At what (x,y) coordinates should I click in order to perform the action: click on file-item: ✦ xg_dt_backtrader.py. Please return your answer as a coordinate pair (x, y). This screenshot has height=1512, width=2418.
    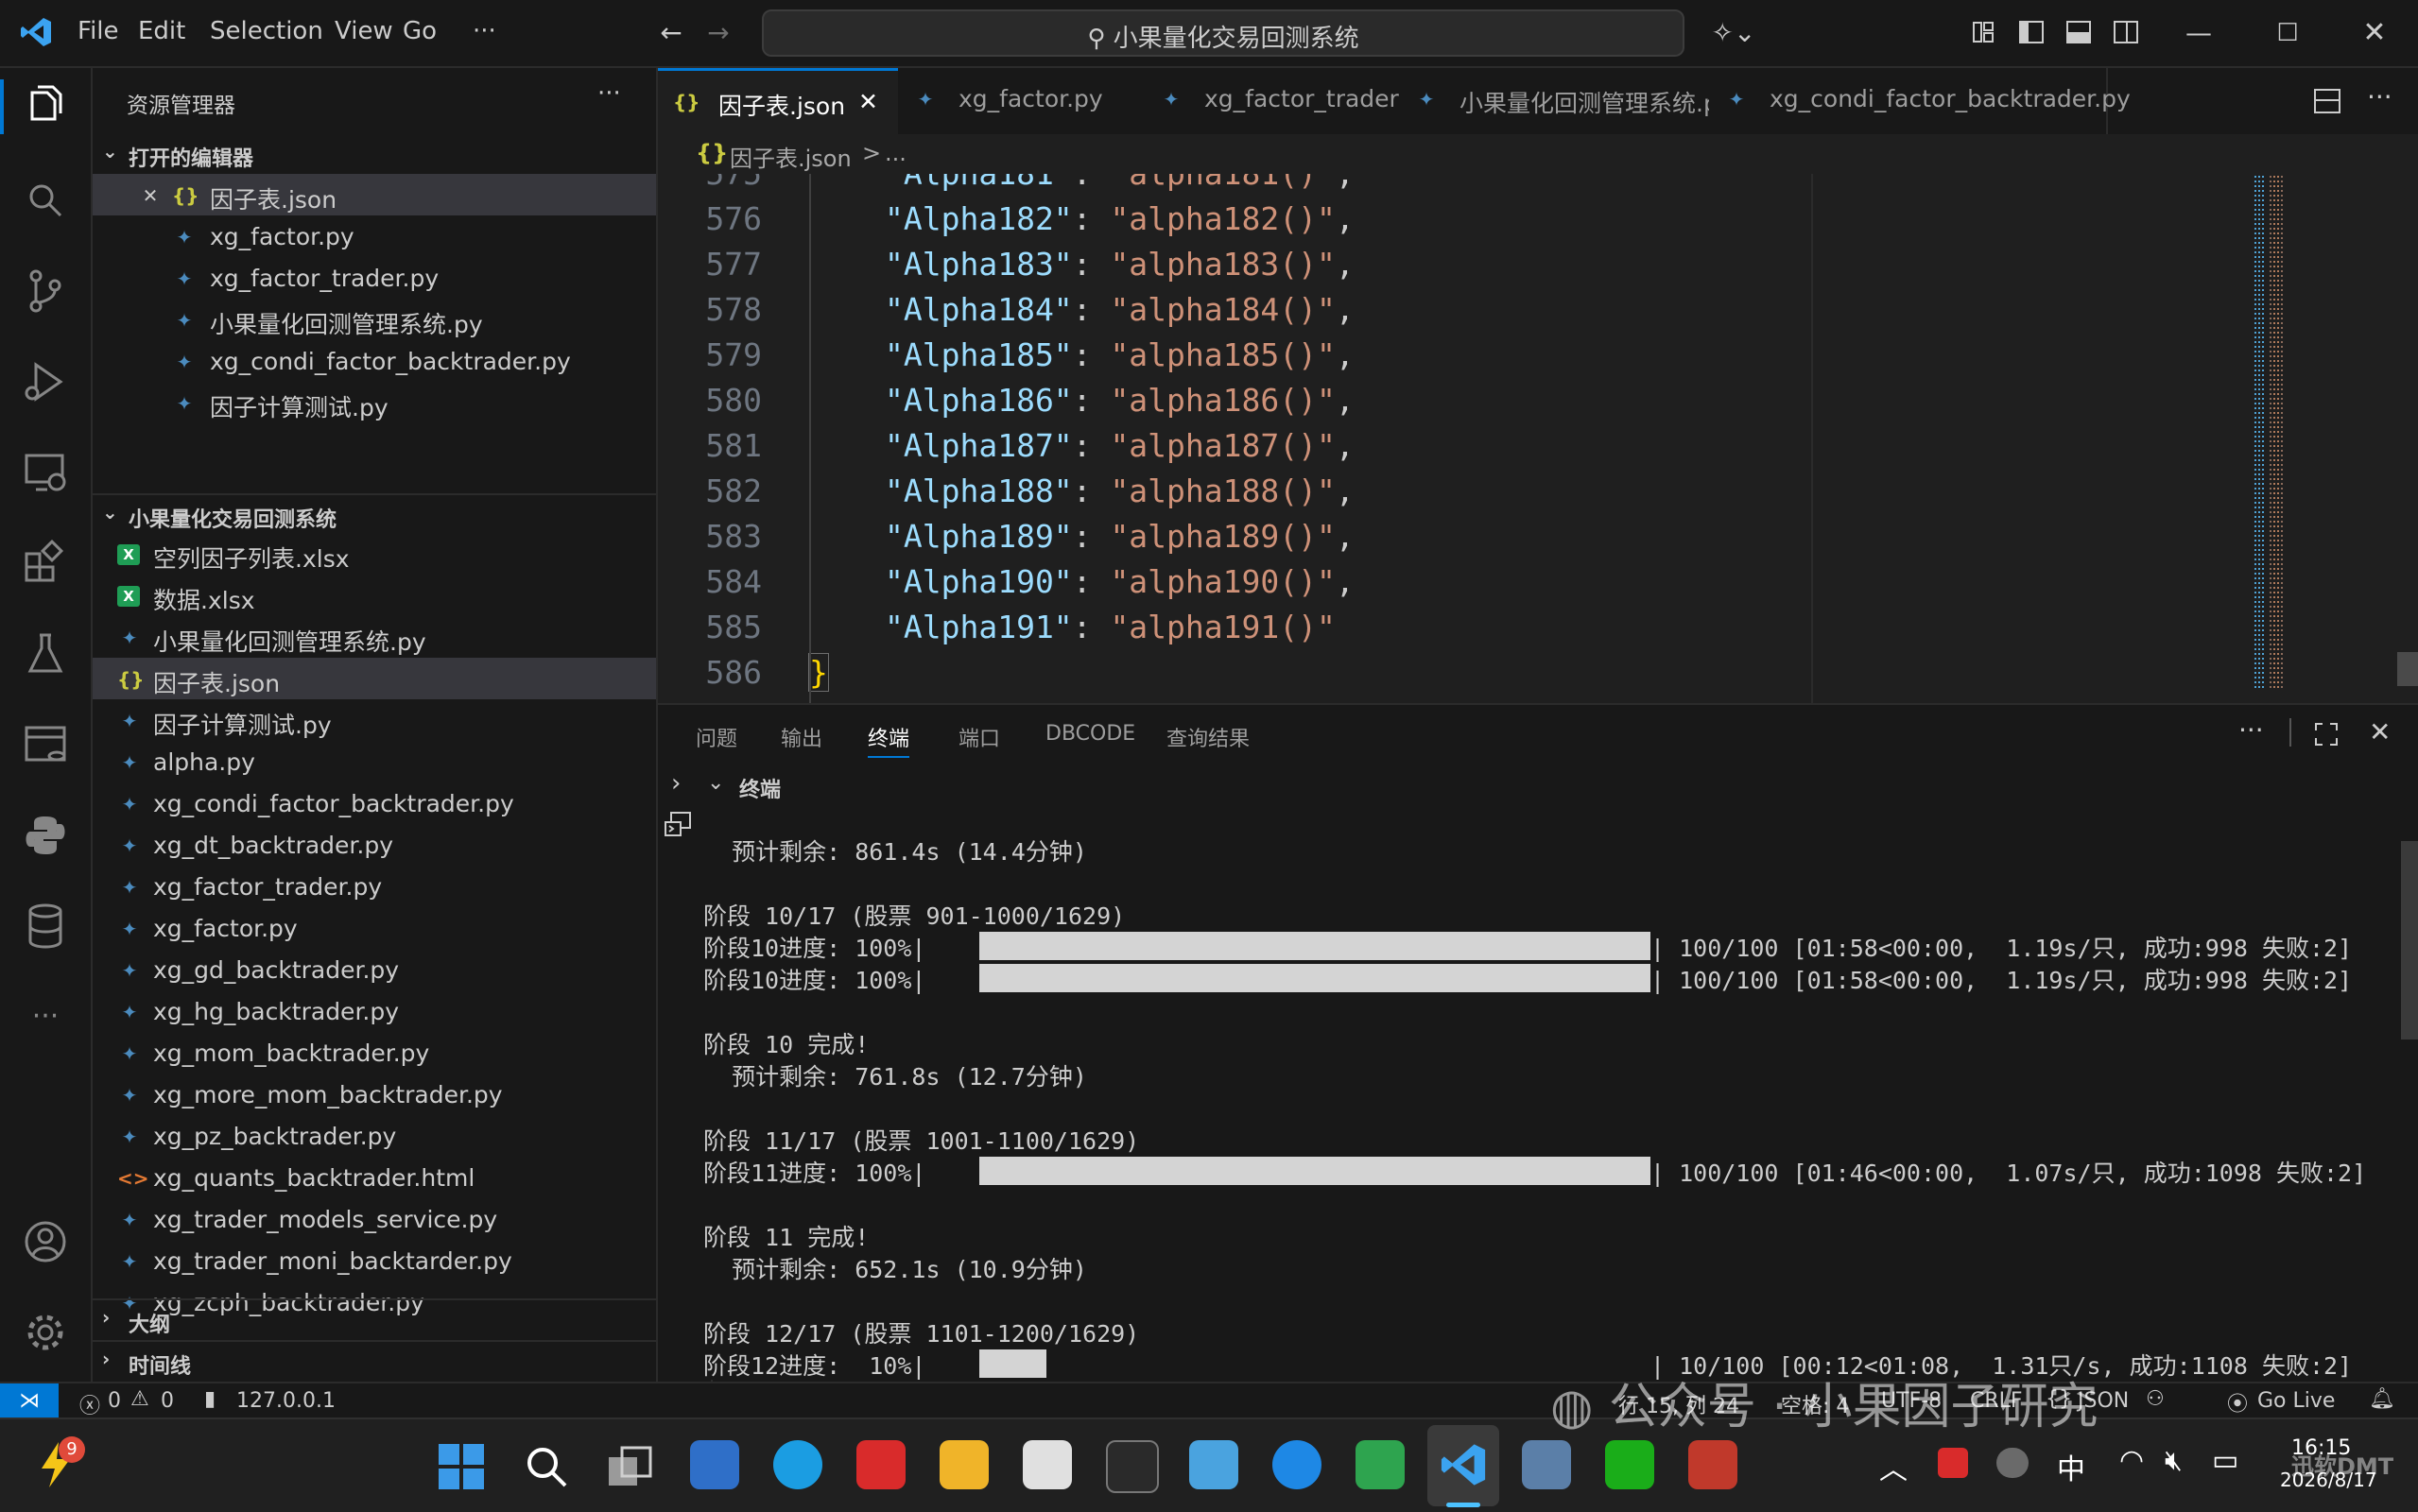
    Looking at the image, I should click on (374, 845).